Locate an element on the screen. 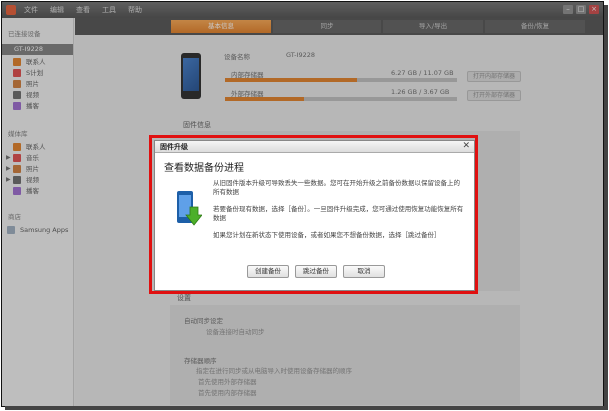  dialog-title: 固件升级 is located at coordinates (174, 147).